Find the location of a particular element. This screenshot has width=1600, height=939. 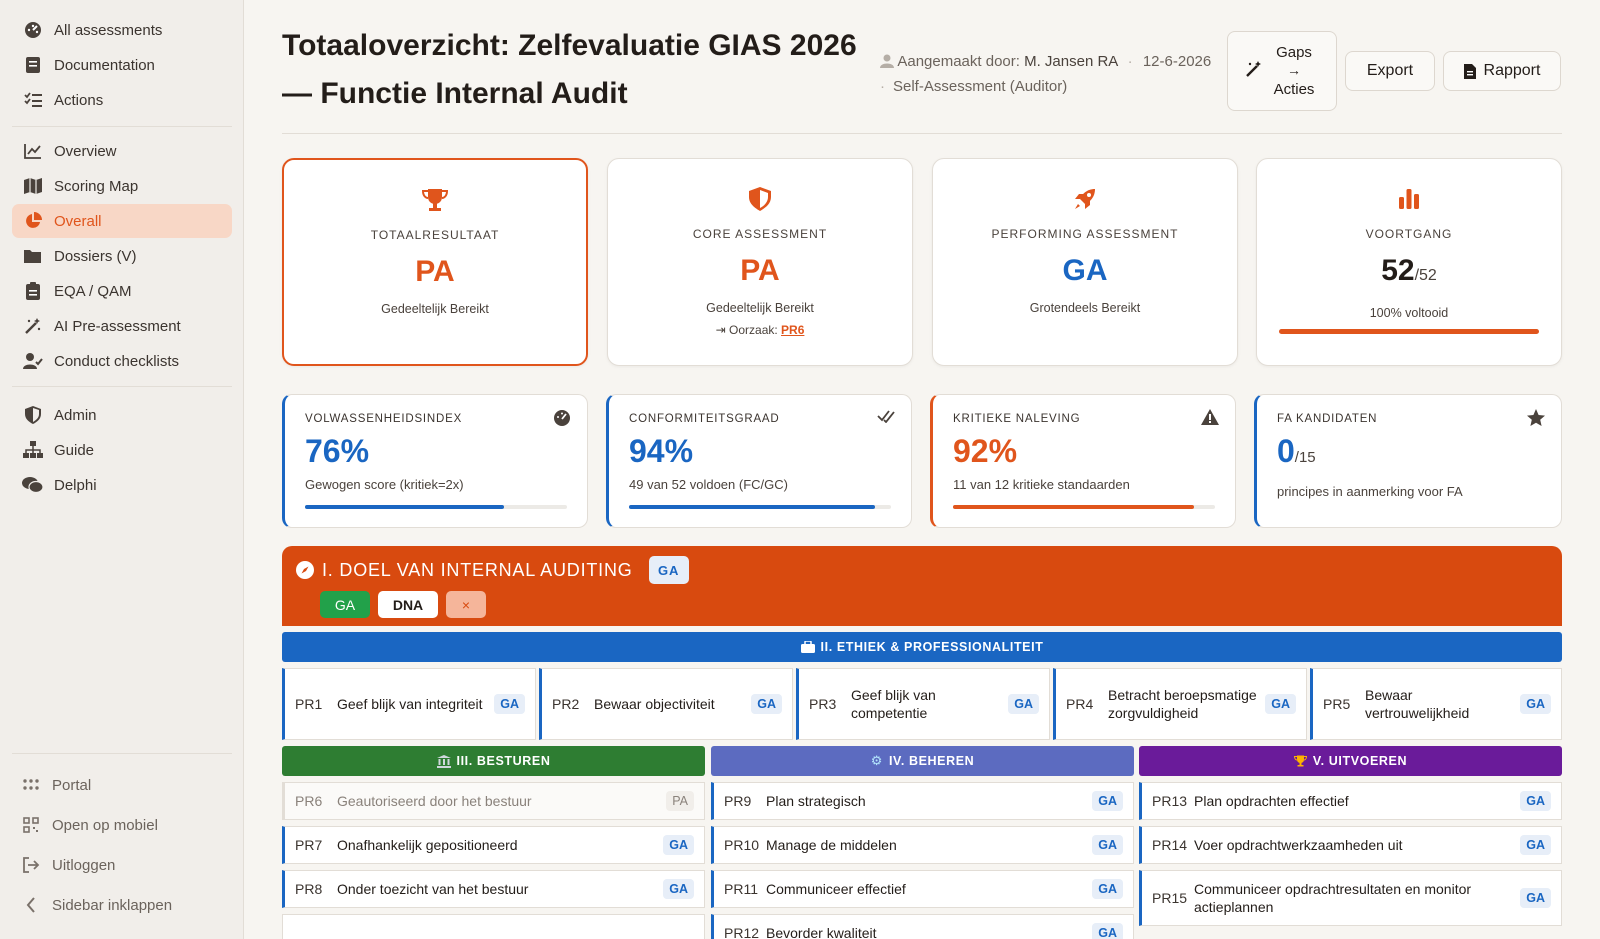

sidebar-item-label: Conduct checklists is located at coordinates (117, 361).